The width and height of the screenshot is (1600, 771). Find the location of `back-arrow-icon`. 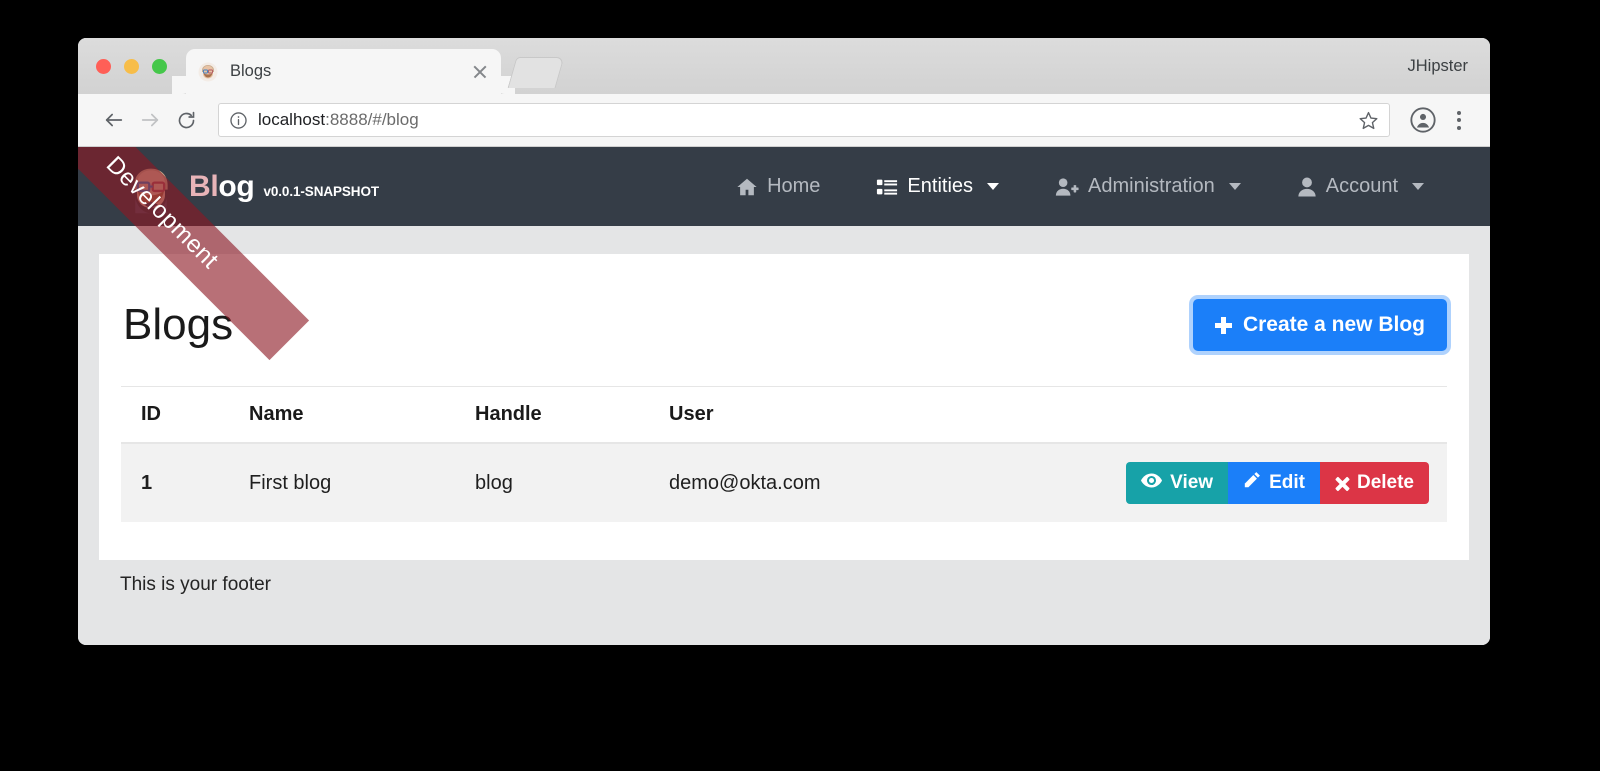

back-arrow-icon is located at coordinates (114, 120).